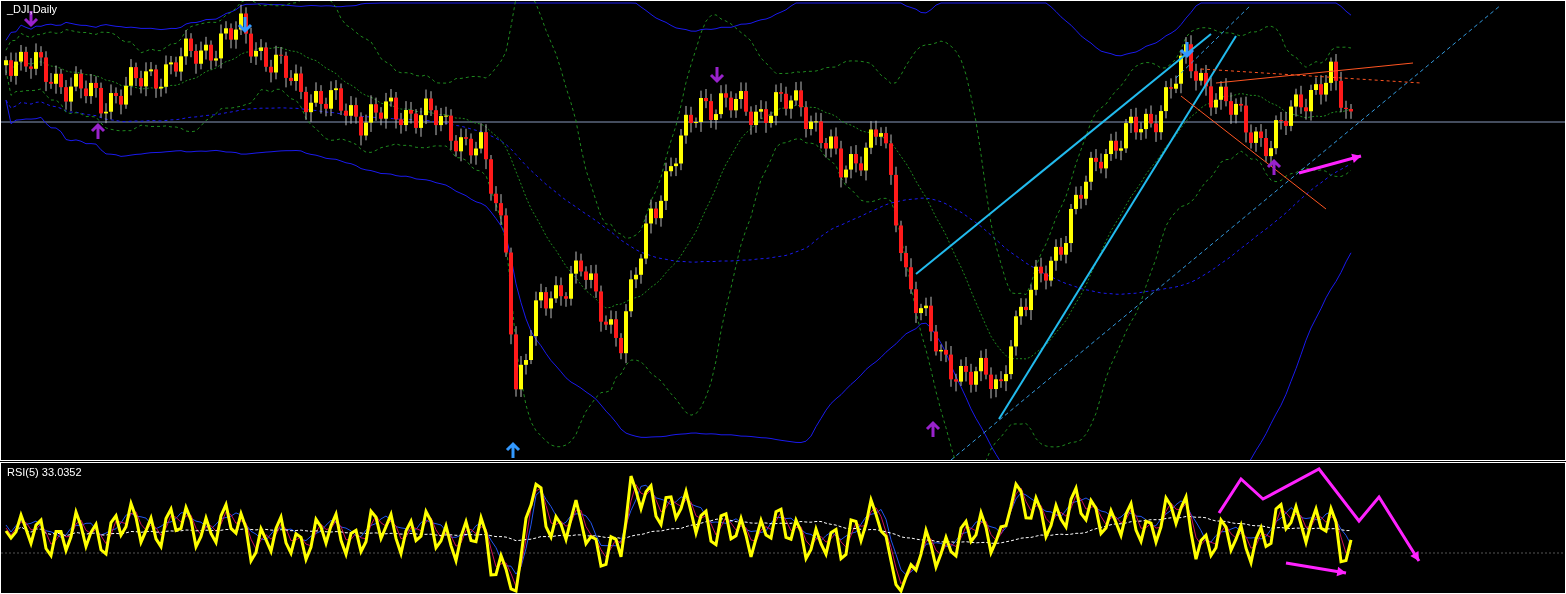 The width and height of the screenshot is (1566, 594). Describe the element at coordinates (44, 472) in the screenshot. I see `rsi-label: RSI(5) 33.0352` at that location.